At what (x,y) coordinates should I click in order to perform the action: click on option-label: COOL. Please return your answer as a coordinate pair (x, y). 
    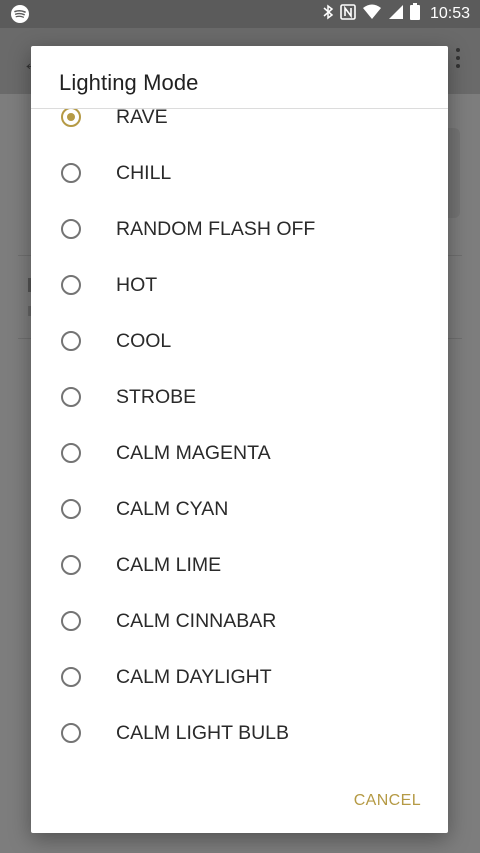
    Looking at the image, I should click on (144, 341).